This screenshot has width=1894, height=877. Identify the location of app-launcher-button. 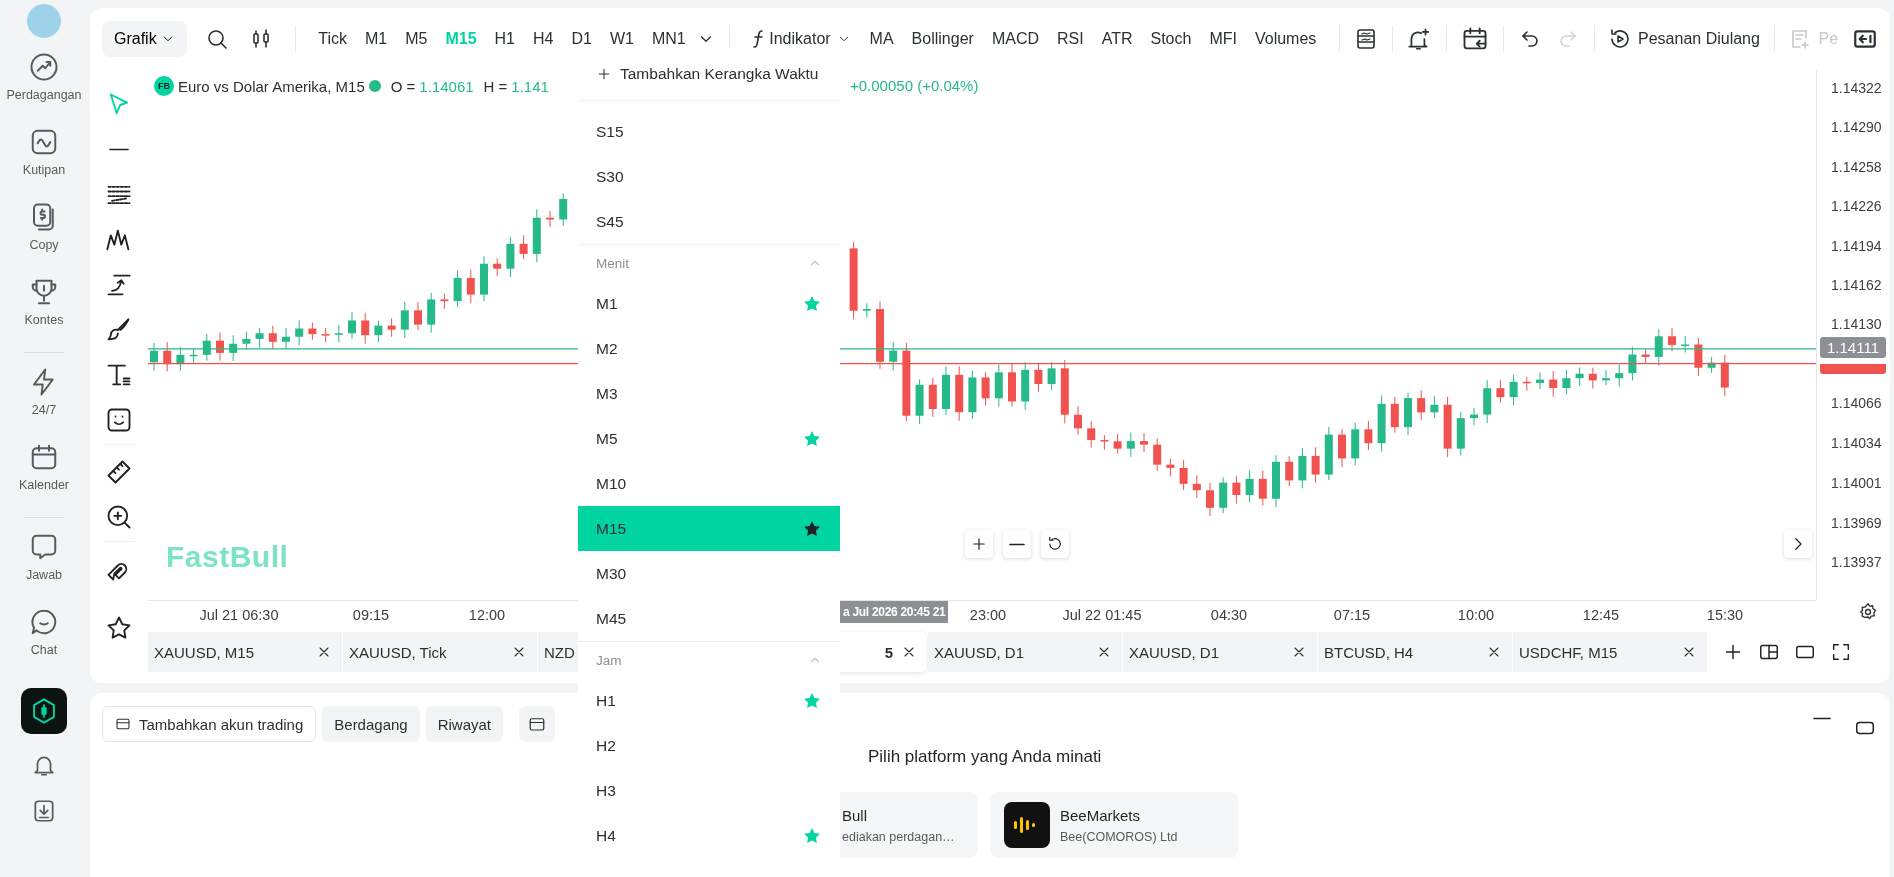
(44, 711).